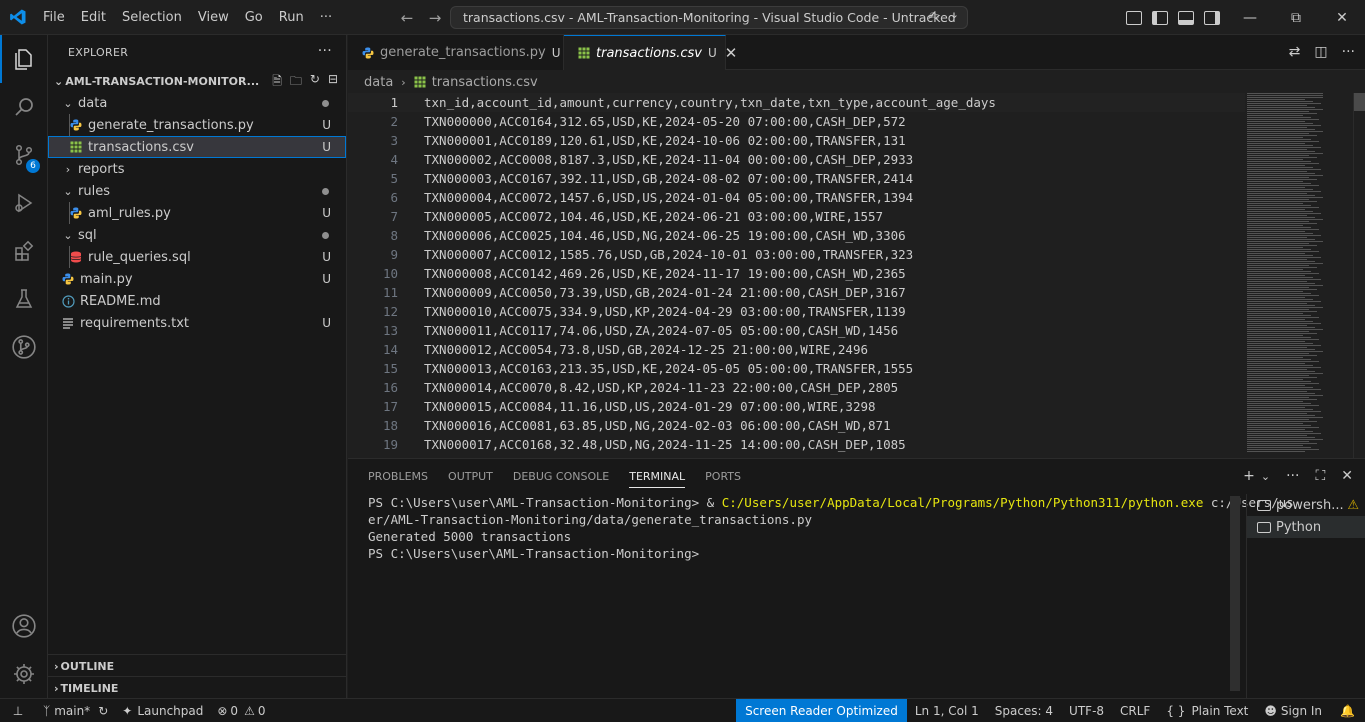  What do you see at coordinates (75, 710) in the screenshot?
I see `branch-indicator: ᛉ main* ↻` at bounding box center [75, 710].